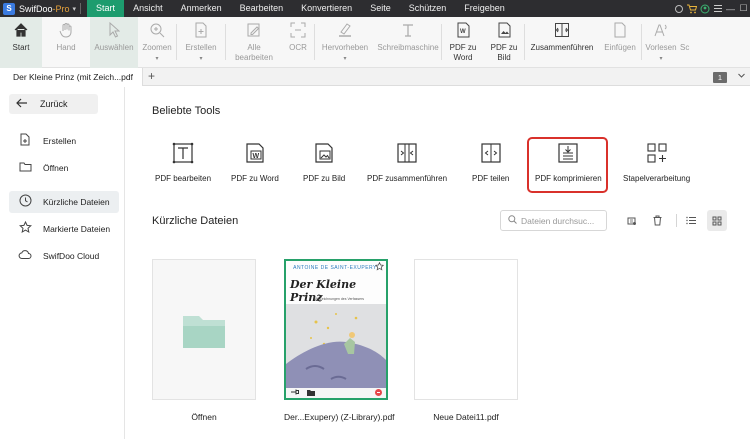  What do you see at coordinates (254, 30) in the screenshot?
I see `edit-icon` at bounding box center [254, 30].